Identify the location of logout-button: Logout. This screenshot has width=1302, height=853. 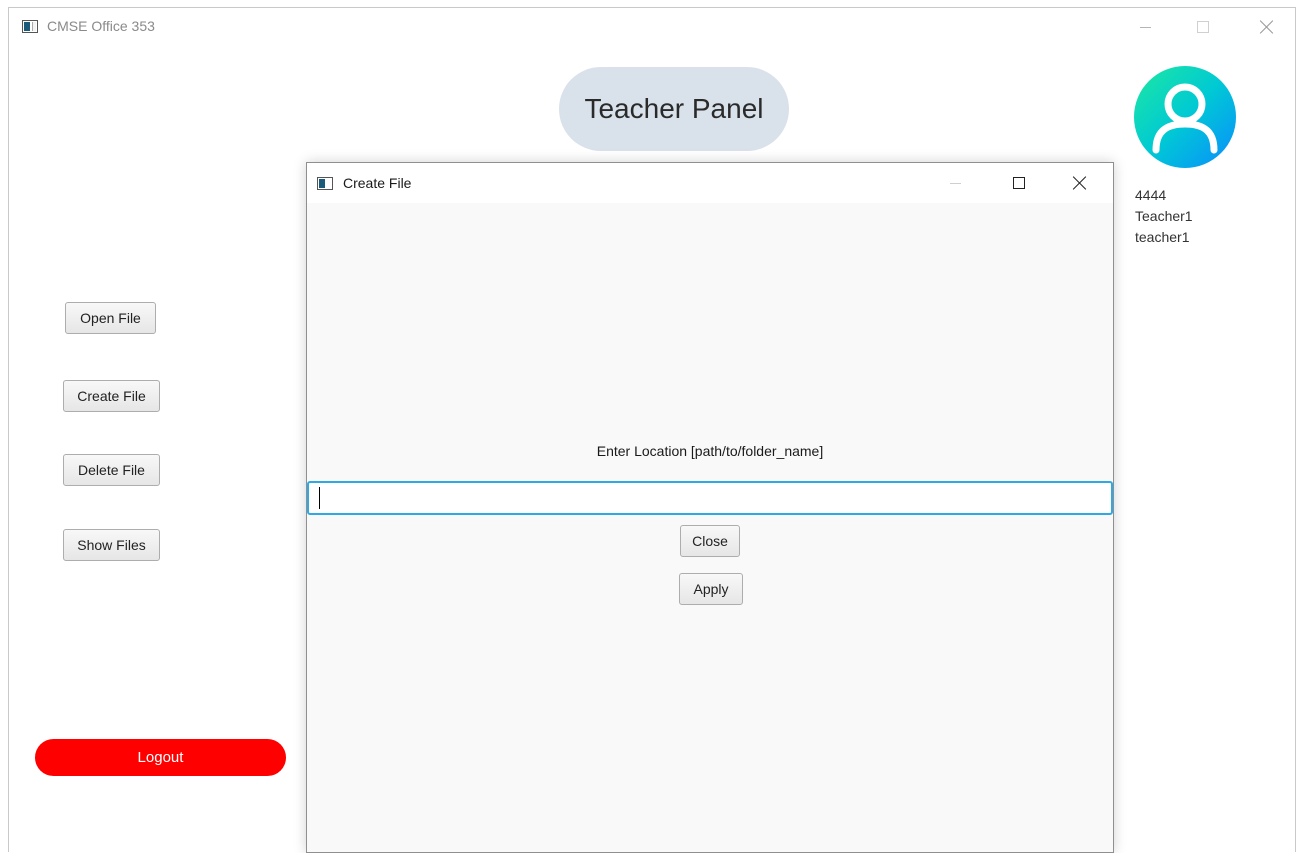
(160, 757).